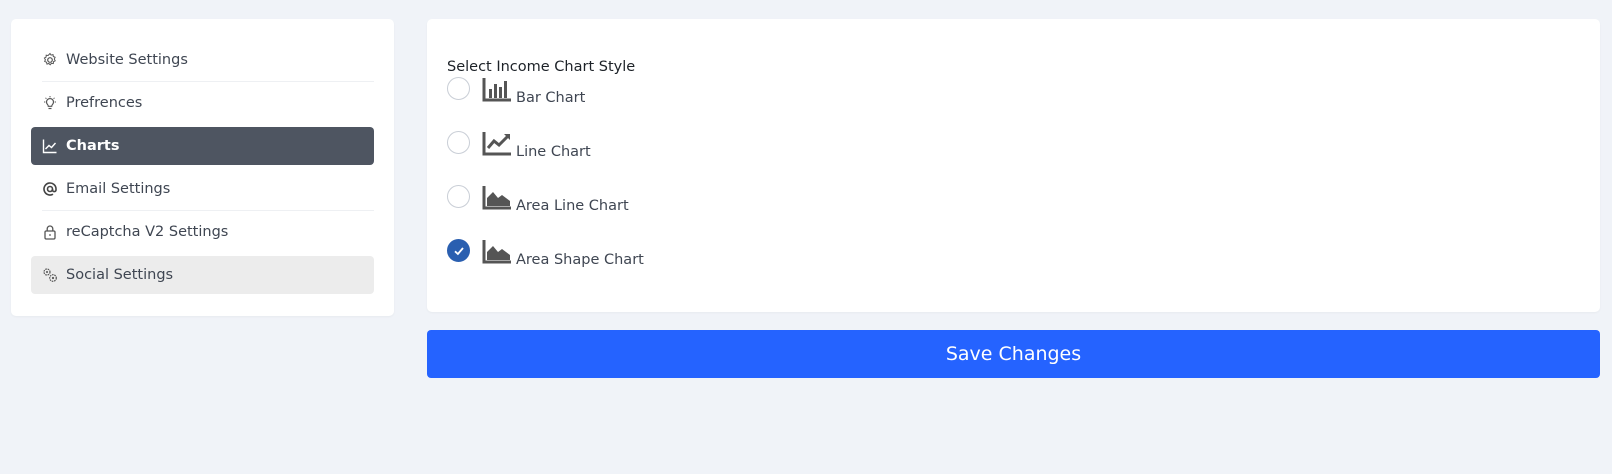 The width and height of the screenshot is (1612, 474). Describe the element at coordinates (541, 67) in the screenshot. I see `panel-title: Select Income Chart Style` at that location.